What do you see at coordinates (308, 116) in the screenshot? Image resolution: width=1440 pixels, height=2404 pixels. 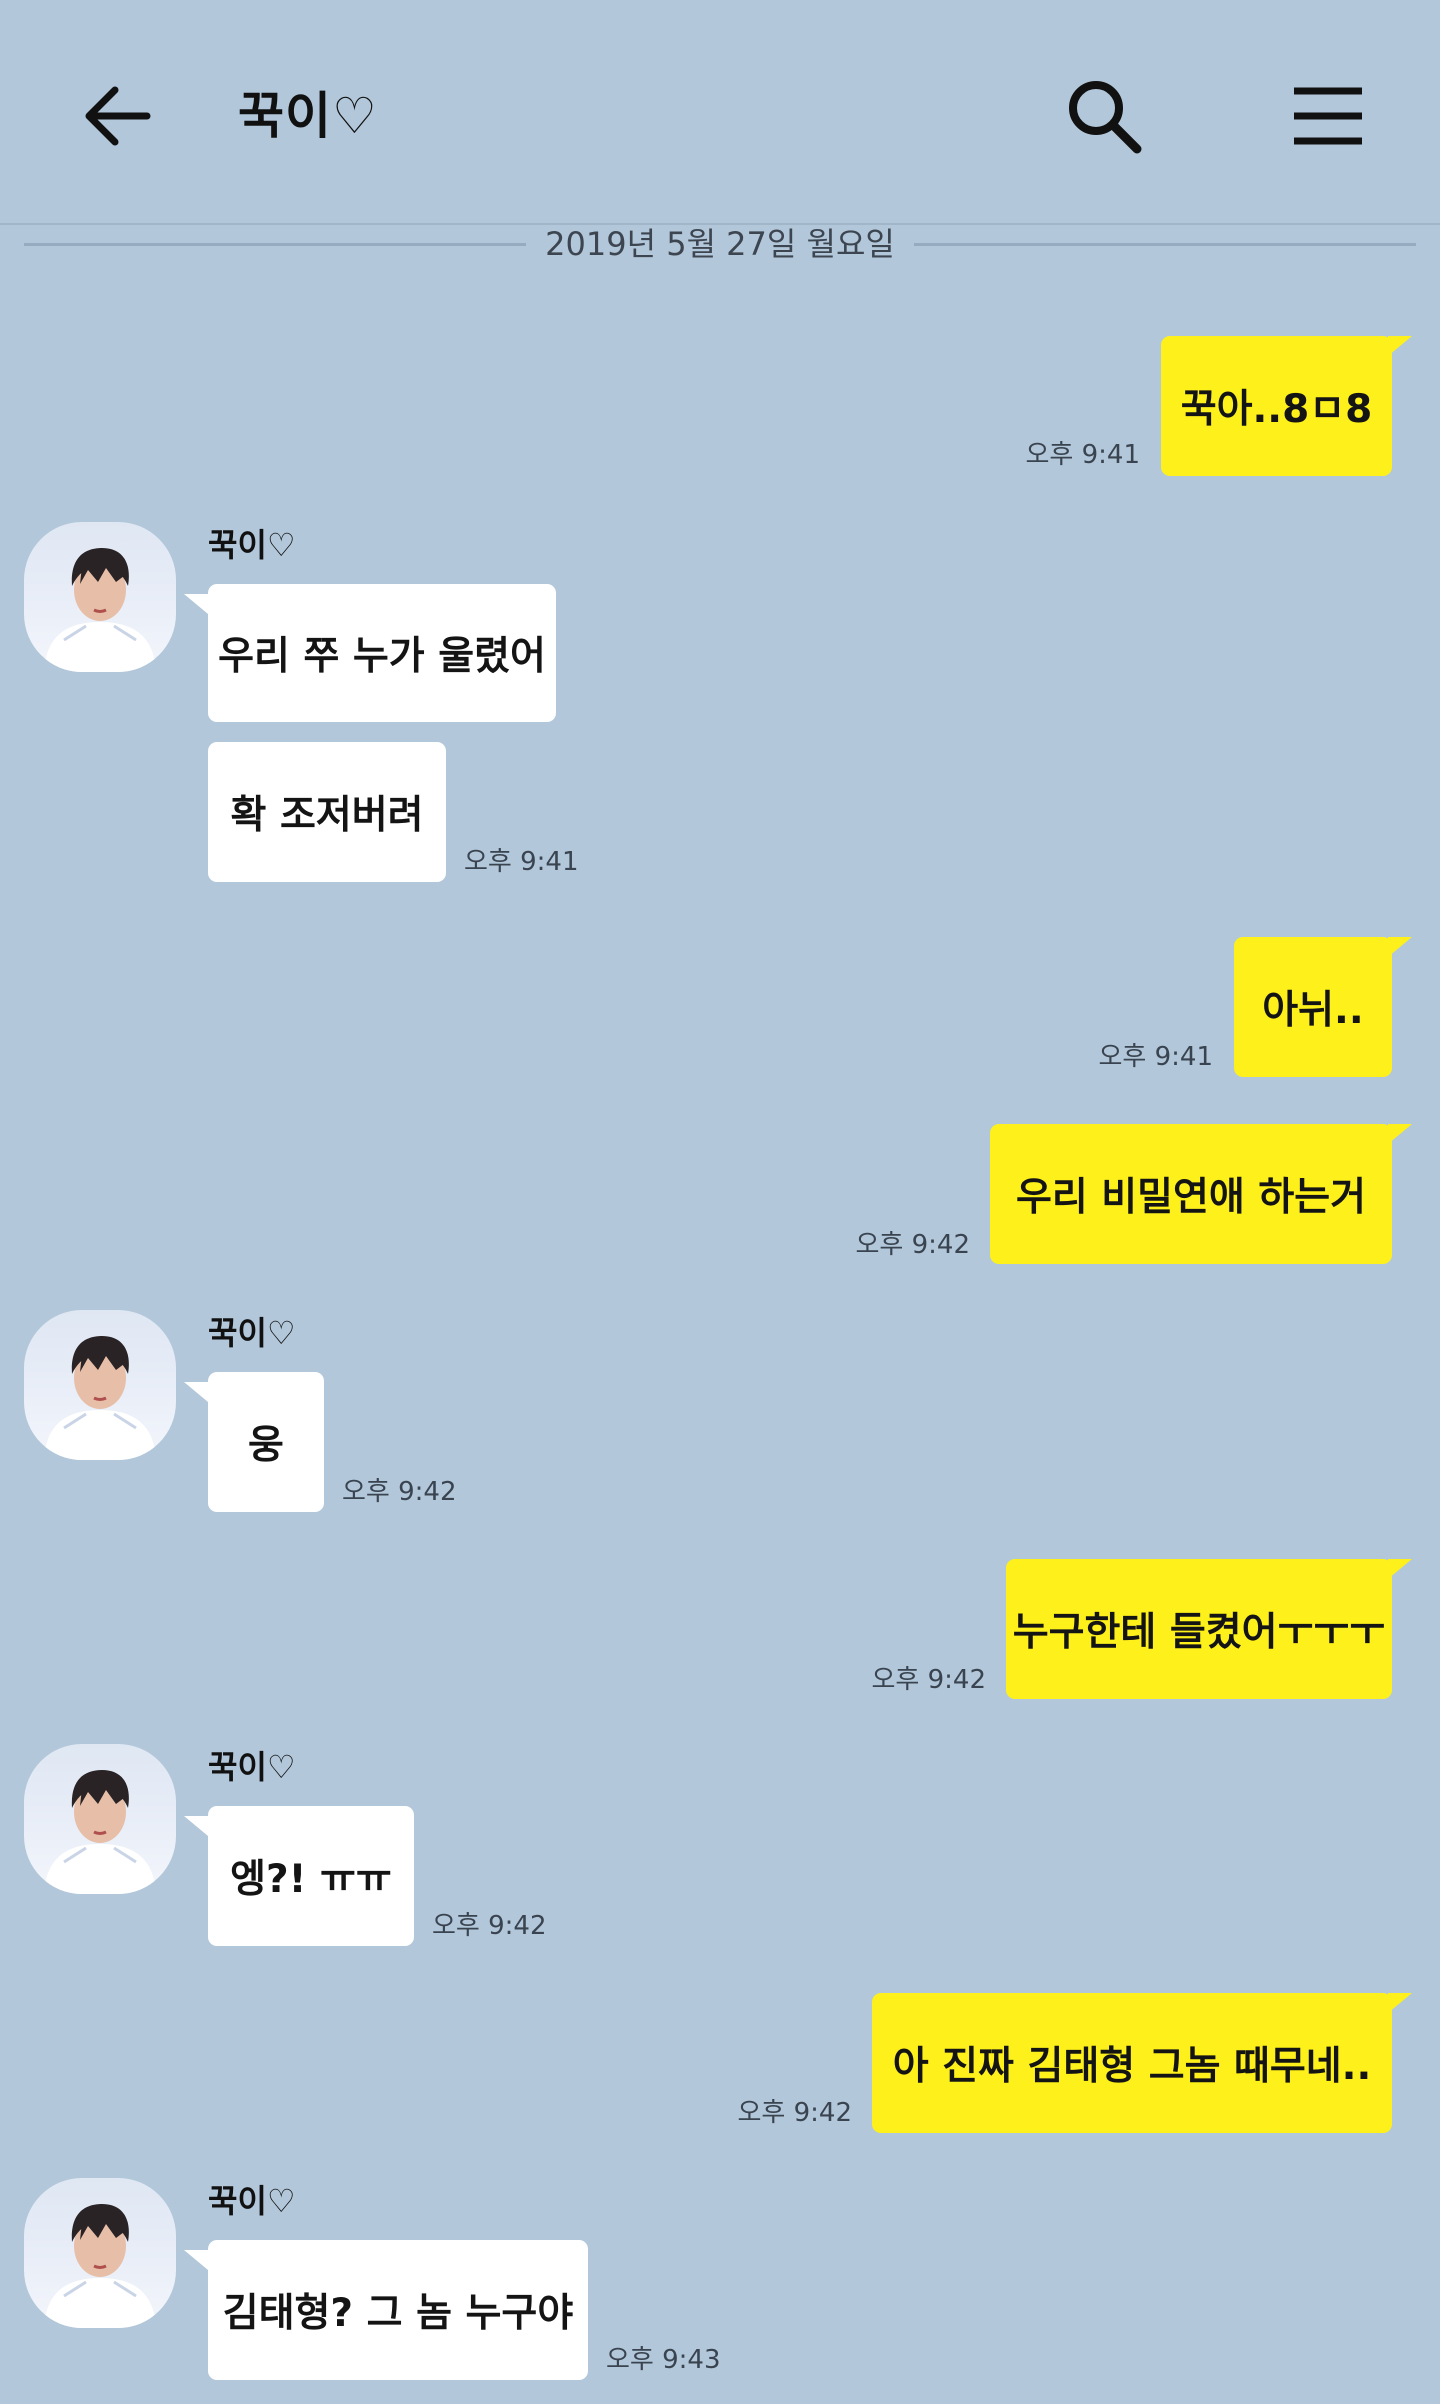 I see `chat-room-title: 꾹이♡` at bounding box center [308, 116].